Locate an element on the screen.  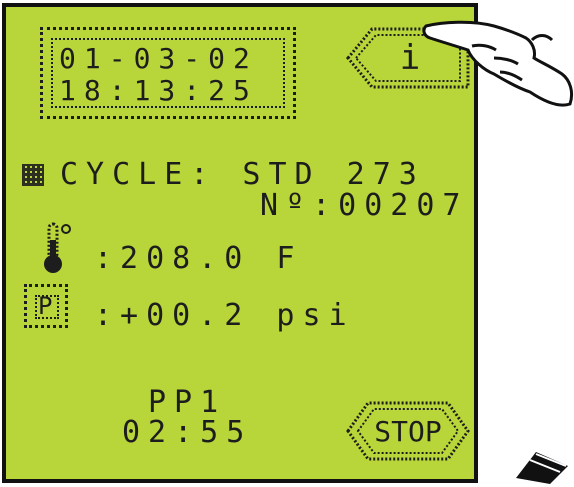
pressure-badge-label: P is located at coordinates (45, 306).